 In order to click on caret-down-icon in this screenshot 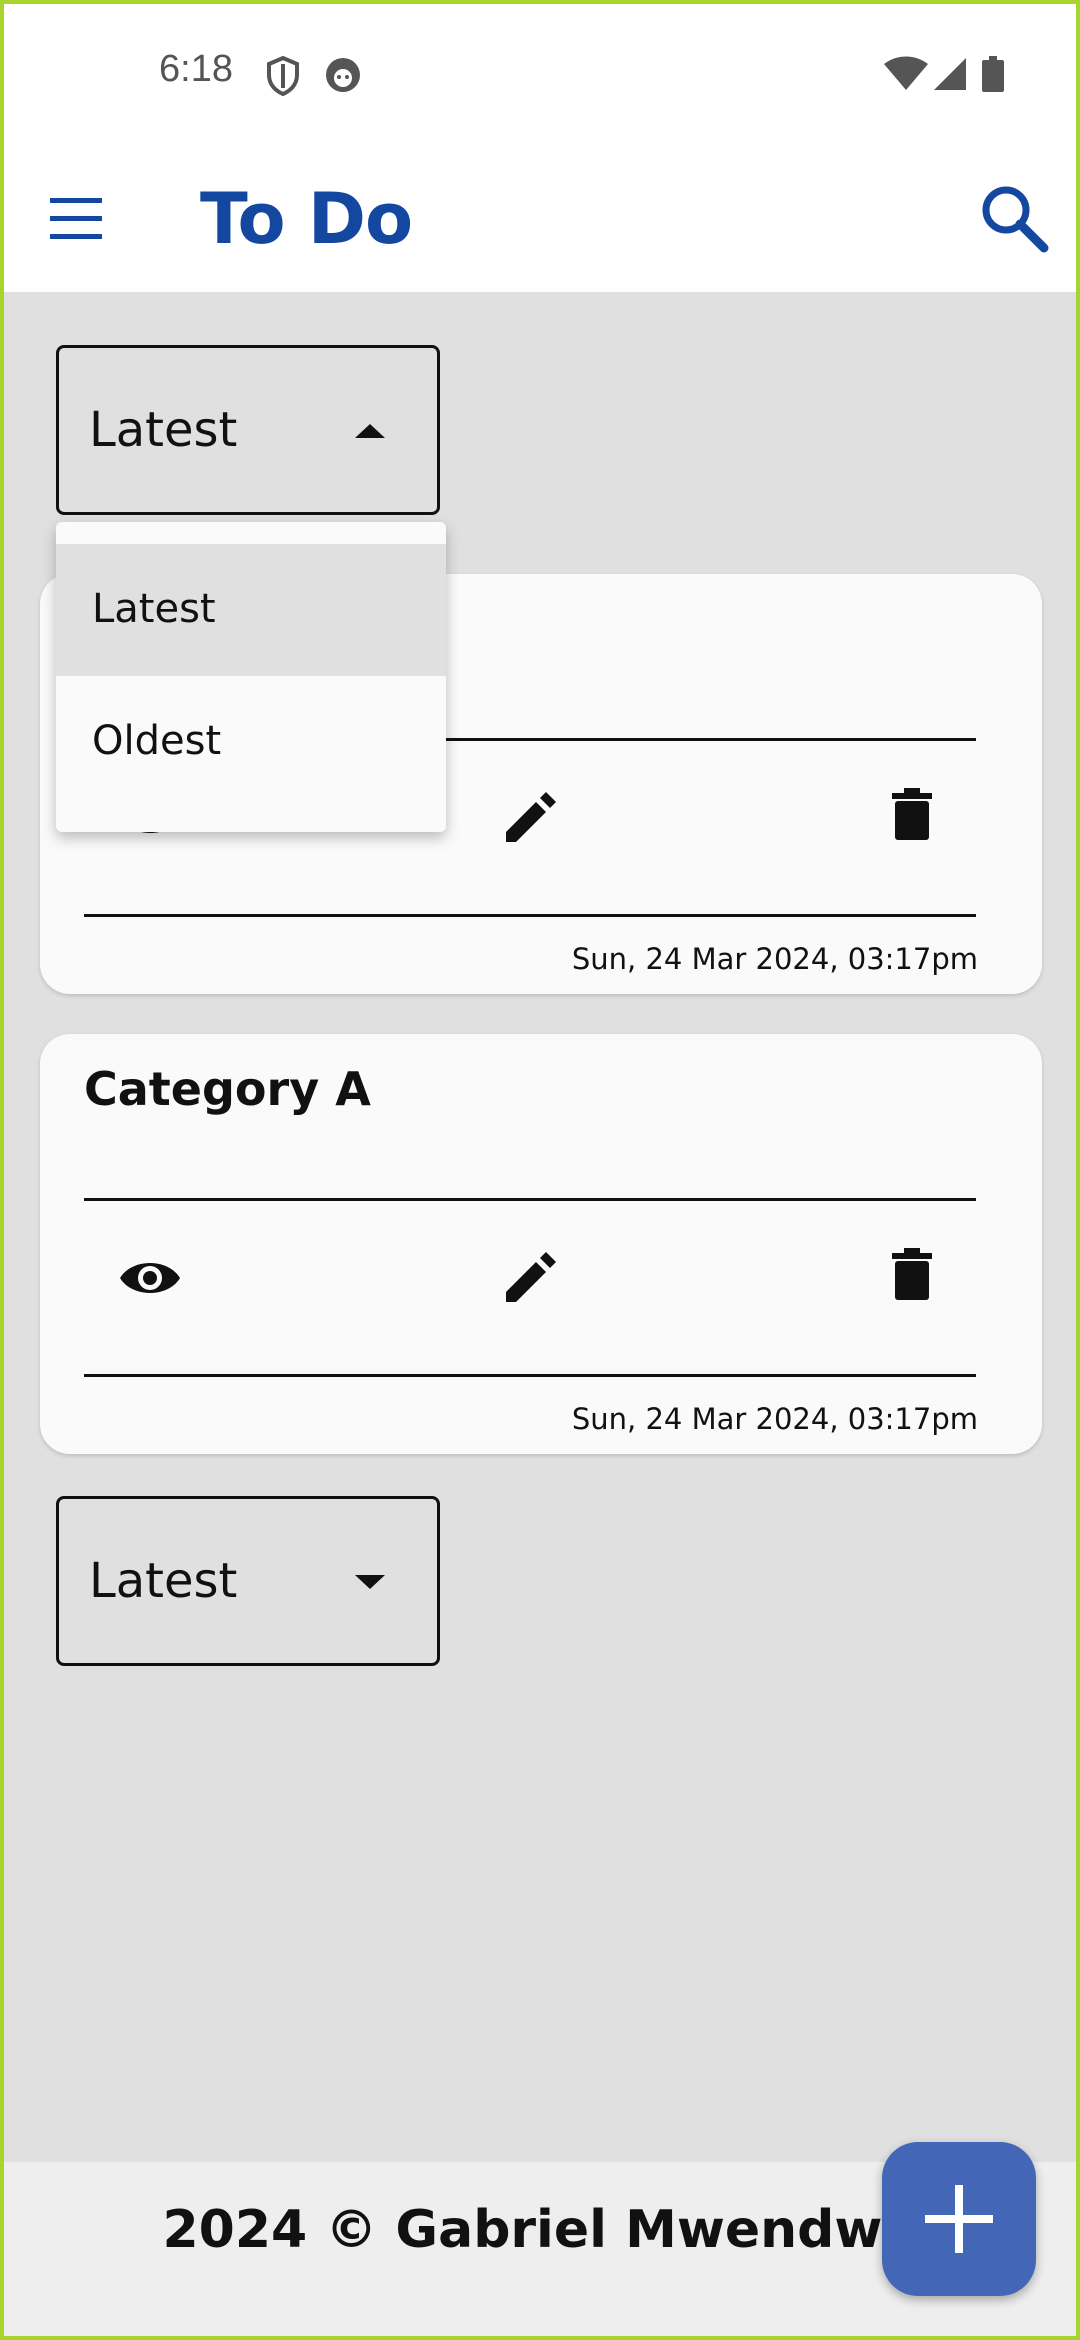, I will do `click(370, 1582)`.